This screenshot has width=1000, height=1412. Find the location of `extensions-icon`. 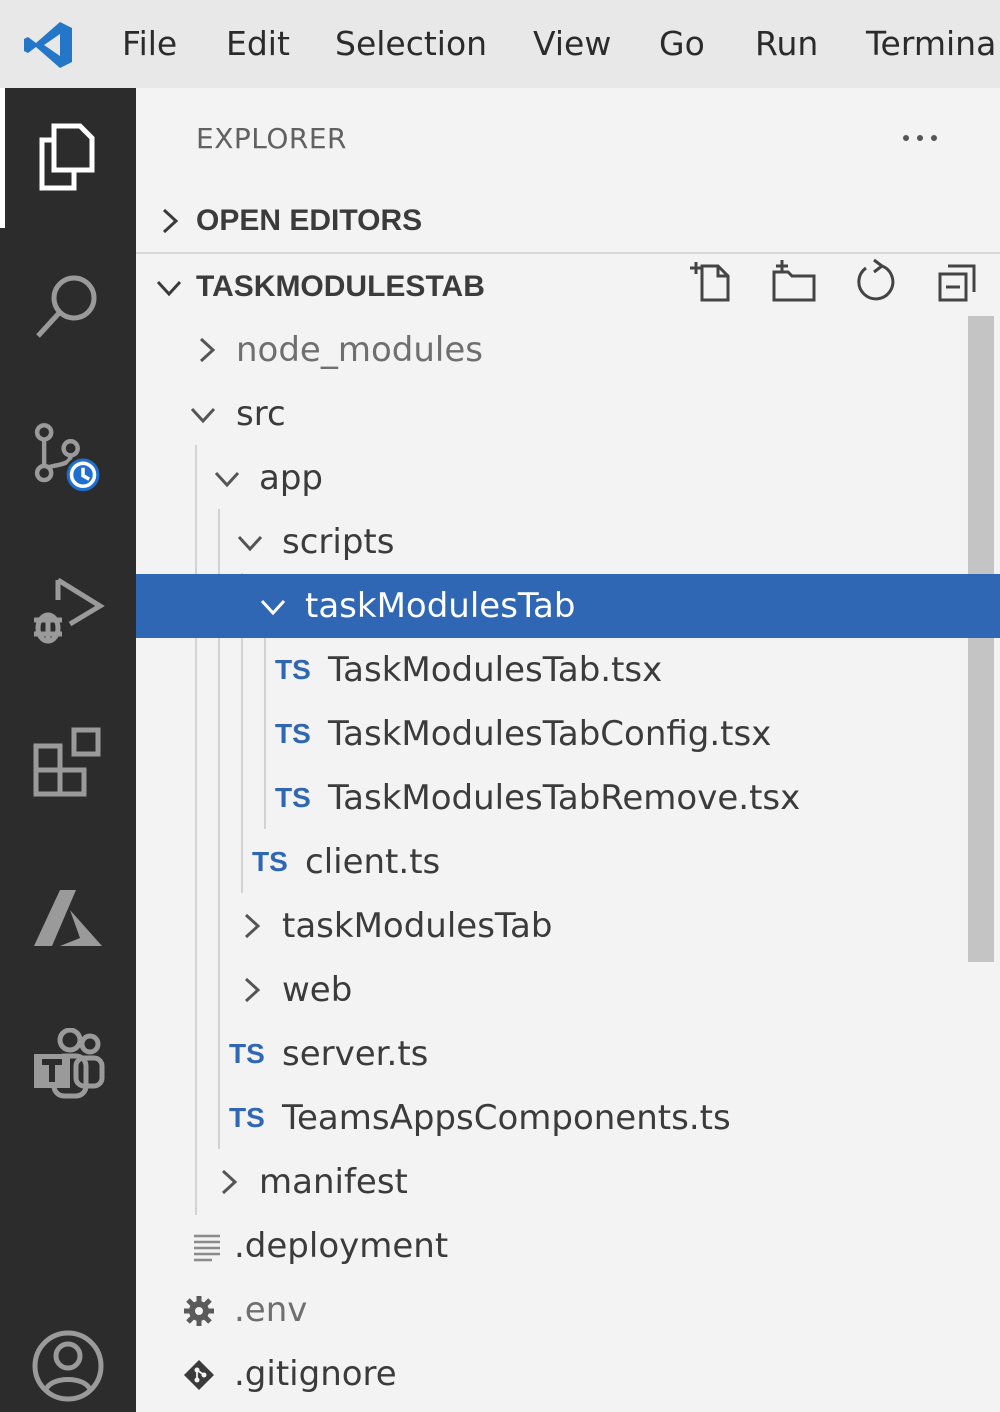

extensions-icon is located at coordinates (68, 762).